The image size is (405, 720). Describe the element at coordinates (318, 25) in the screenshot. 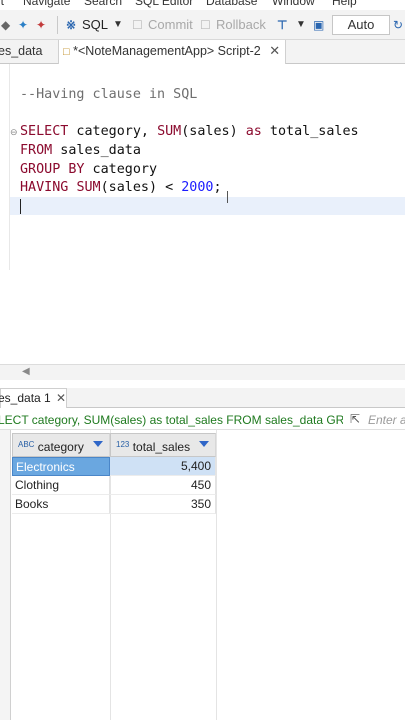

I see `lock-icon: ▣` at that location.